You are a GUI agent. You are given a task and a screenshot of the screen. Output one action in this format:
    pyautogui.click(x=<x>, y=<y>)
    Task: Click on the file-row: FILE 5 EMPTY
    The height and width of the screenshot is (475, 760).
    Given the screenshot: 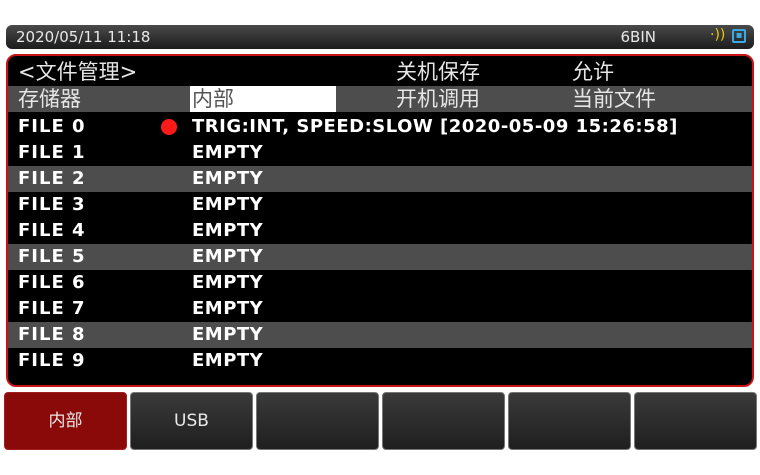 What is the action you would take?
    pyautogui.click(x=380, y=257)
    